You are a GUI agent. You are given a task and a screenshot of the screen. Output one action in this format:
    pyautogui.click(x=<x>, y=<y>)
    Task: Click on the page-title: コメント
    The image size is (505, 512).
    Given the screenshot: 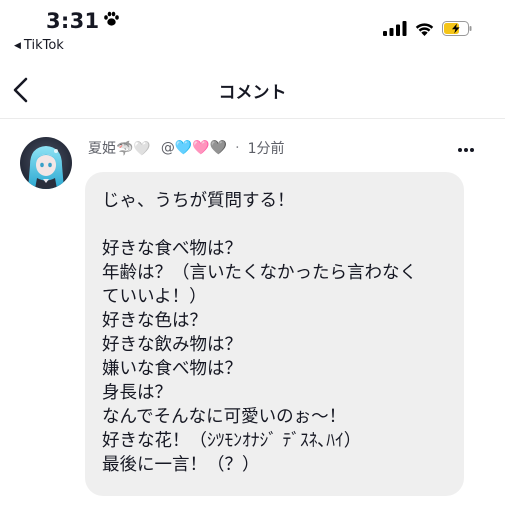 What is the action you would take?
    pyautogui.click(x=252, y=93)
    